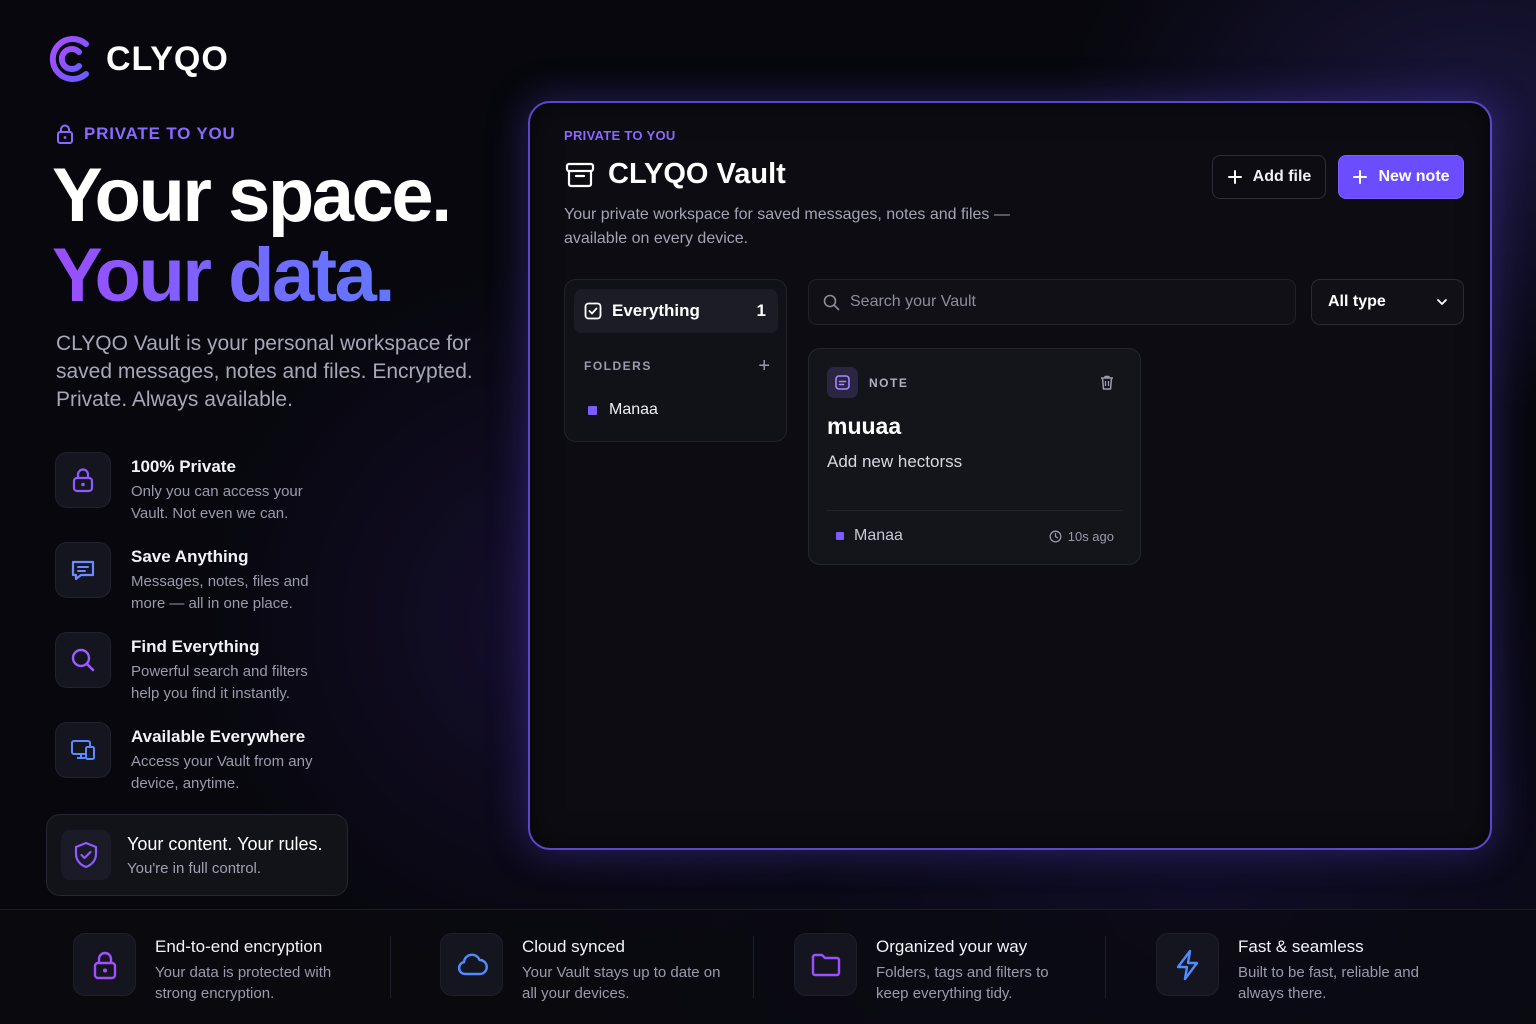  I want to click on type-filter-value: All type, so click(1357, 301).